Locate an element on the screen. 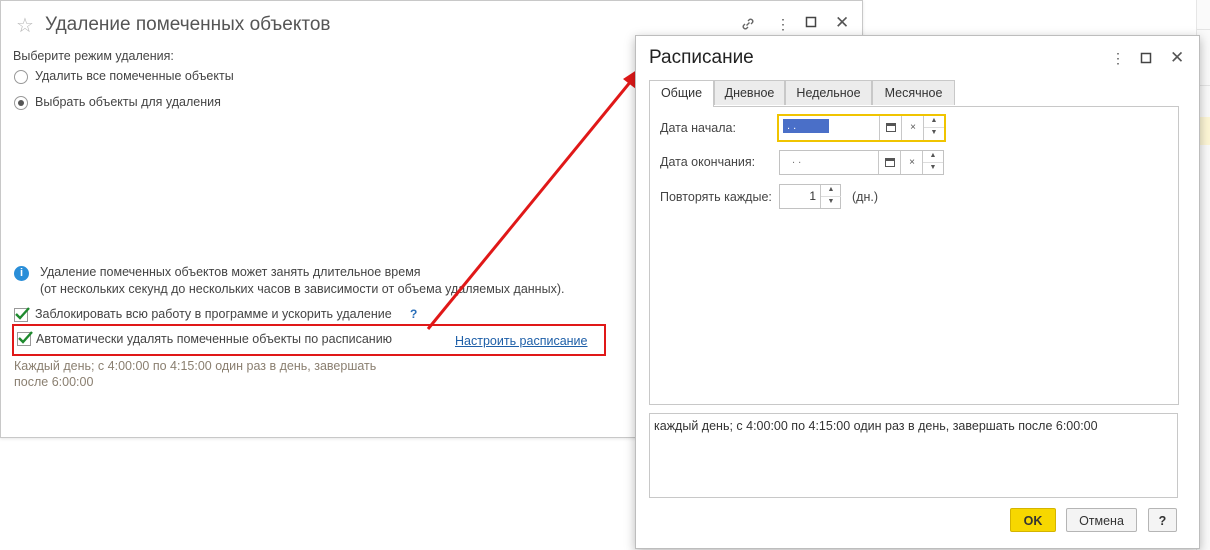 The width and height of the screenshot is (1210, 550). end-date-stepper: ▲ ▼ is located at coordinates (932, 162).